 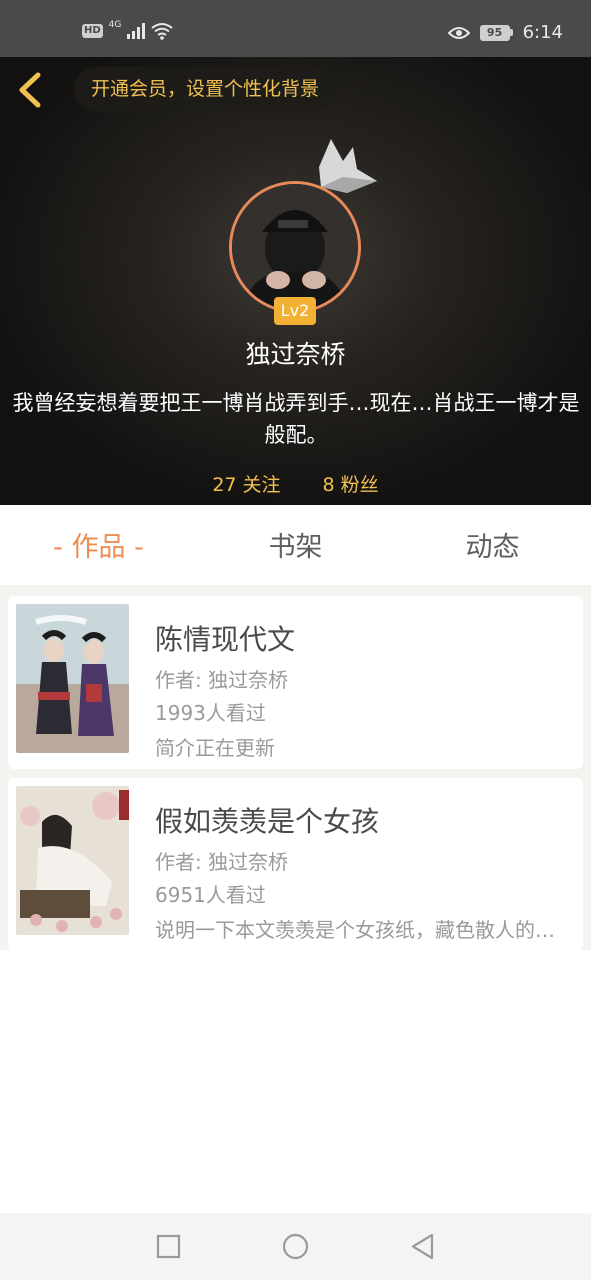 What do you see at coordinates (458, 32) in the screenshot?
I see `eye-icon` at bounding box center [458, 32].